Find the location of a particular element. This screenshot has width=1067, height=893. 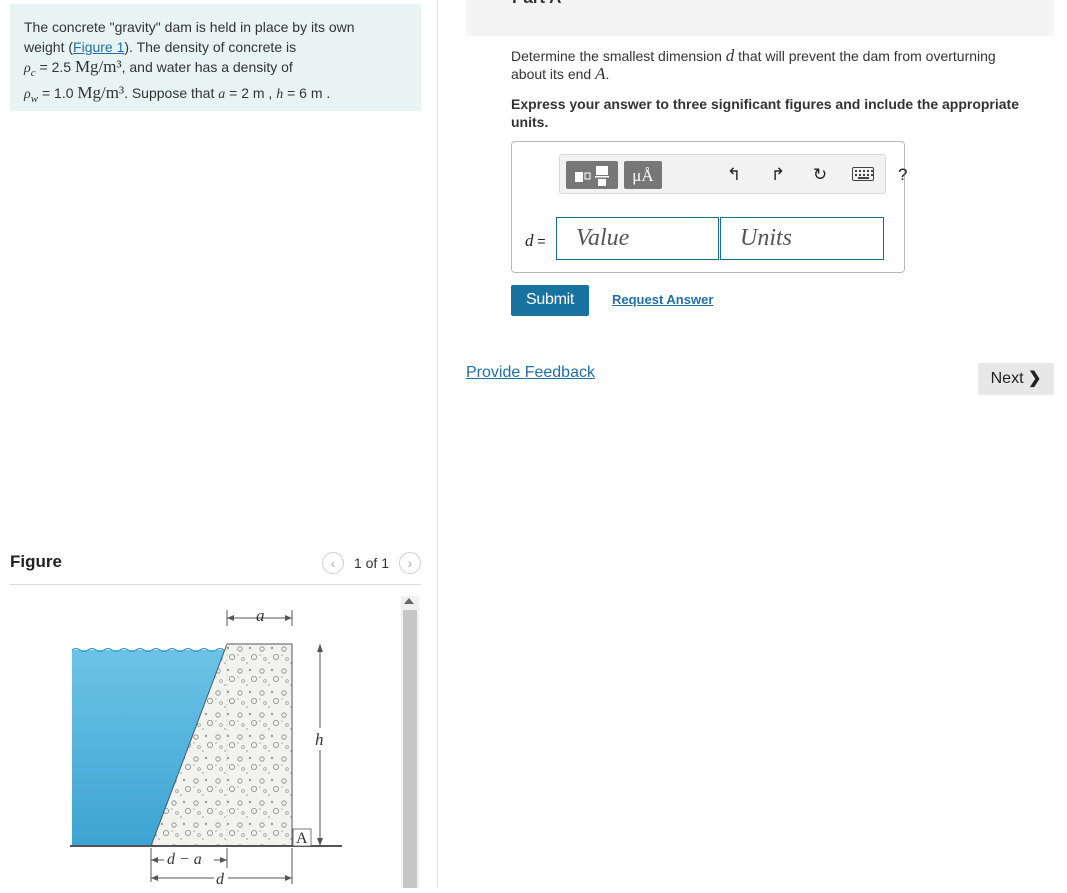

scroll-up-arrow-icon is located at coordinates (409, 601).